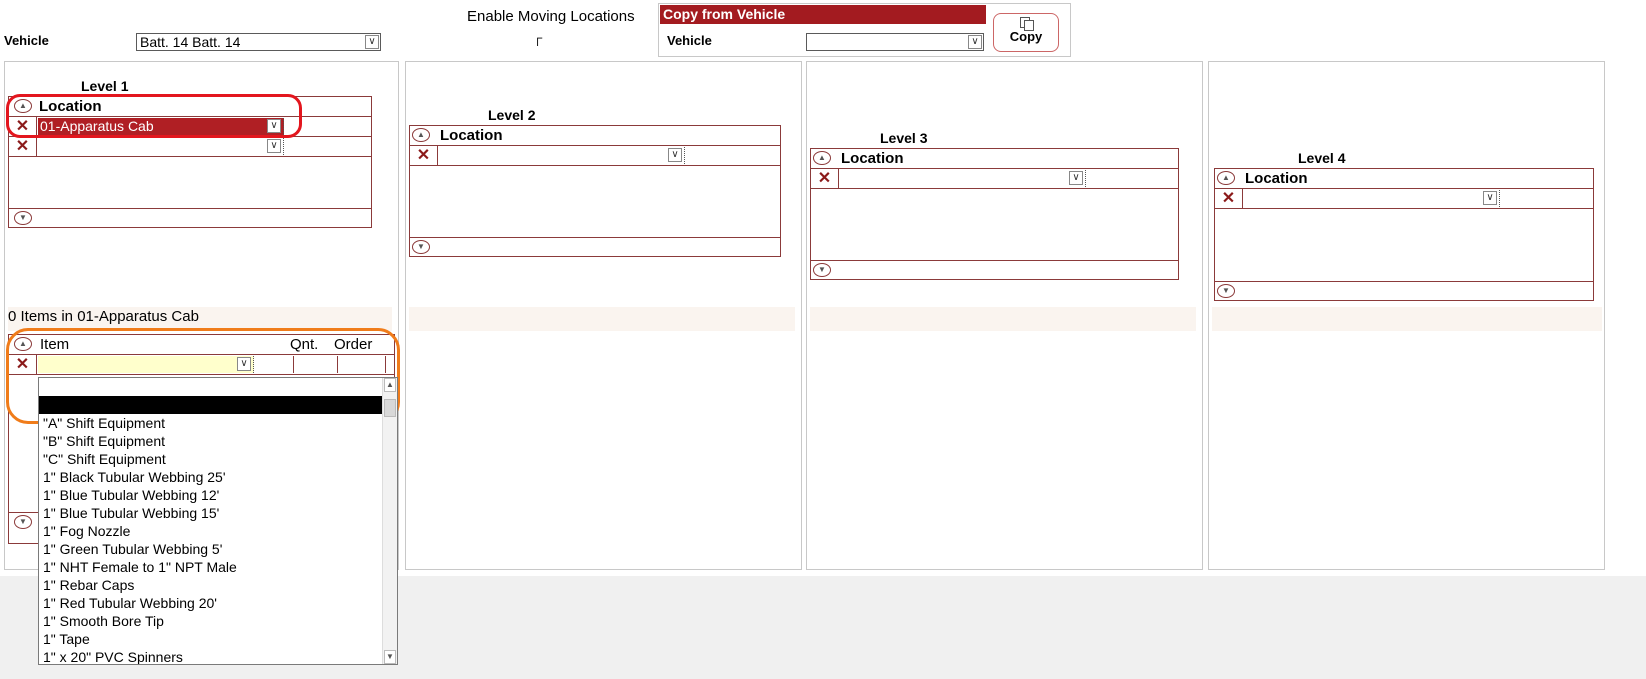  Describe the element at coordinates (218, 423) in the screenshot. I see `dropdown-option: "A" Shift Equipment` at that location.